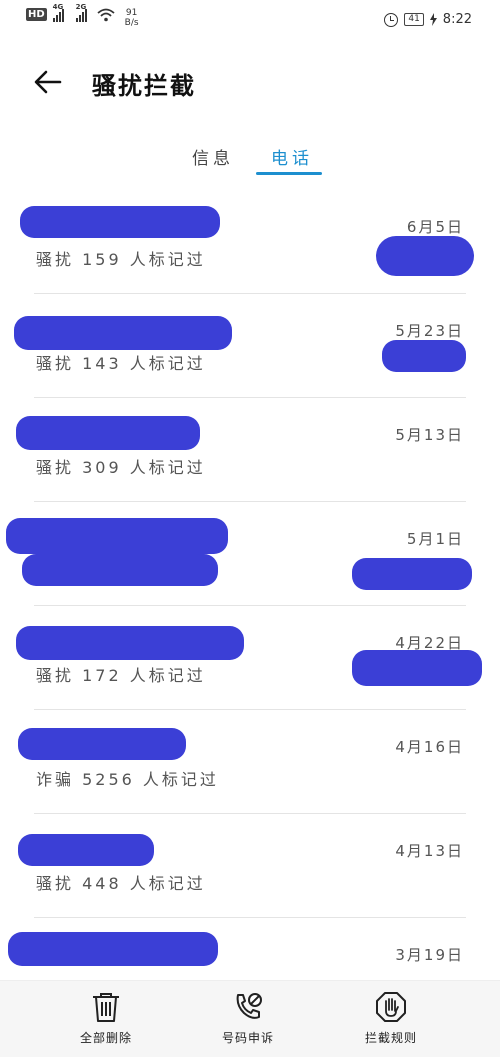  Describe the element at coordinates (106, 15) in the screenshot. I see `wifi-icon` at that location.